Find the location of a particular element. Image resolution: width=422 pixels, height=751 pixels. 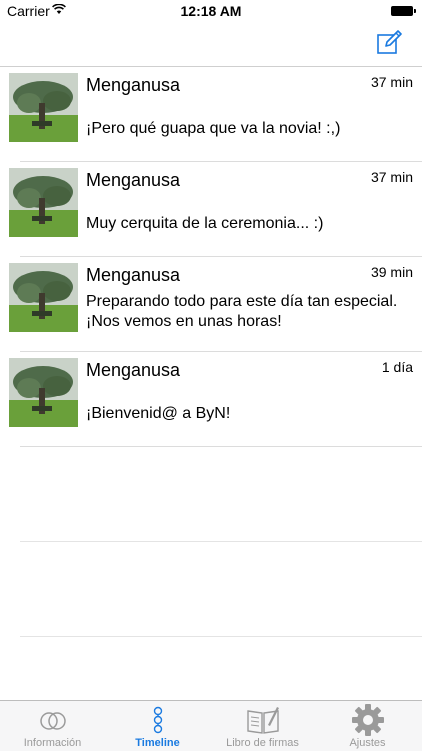

compose-icon is located at coordinates (389, 43).